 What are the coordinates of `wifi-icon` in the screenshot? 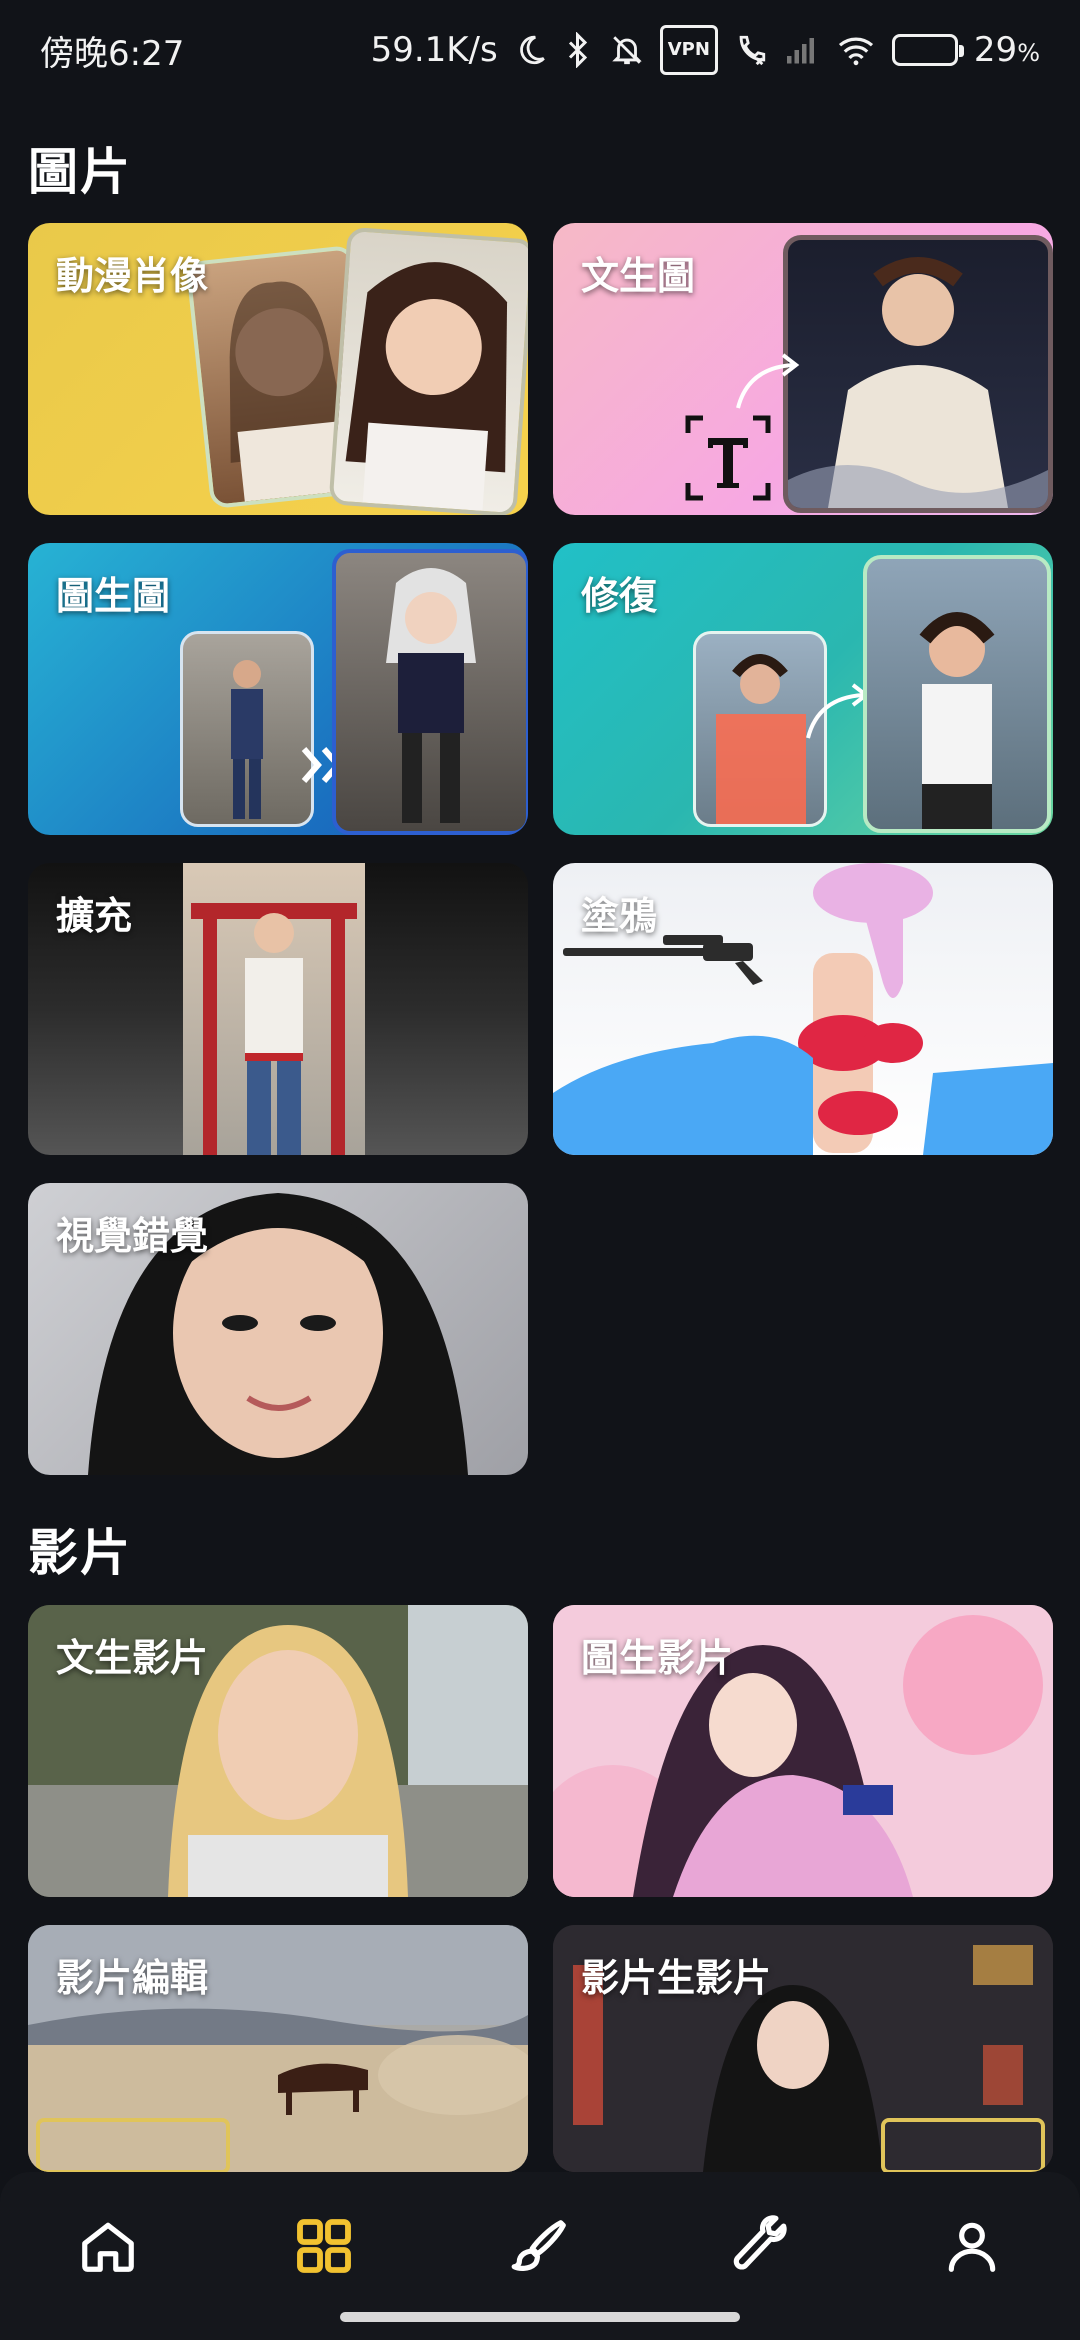 It's located at (856, 50).